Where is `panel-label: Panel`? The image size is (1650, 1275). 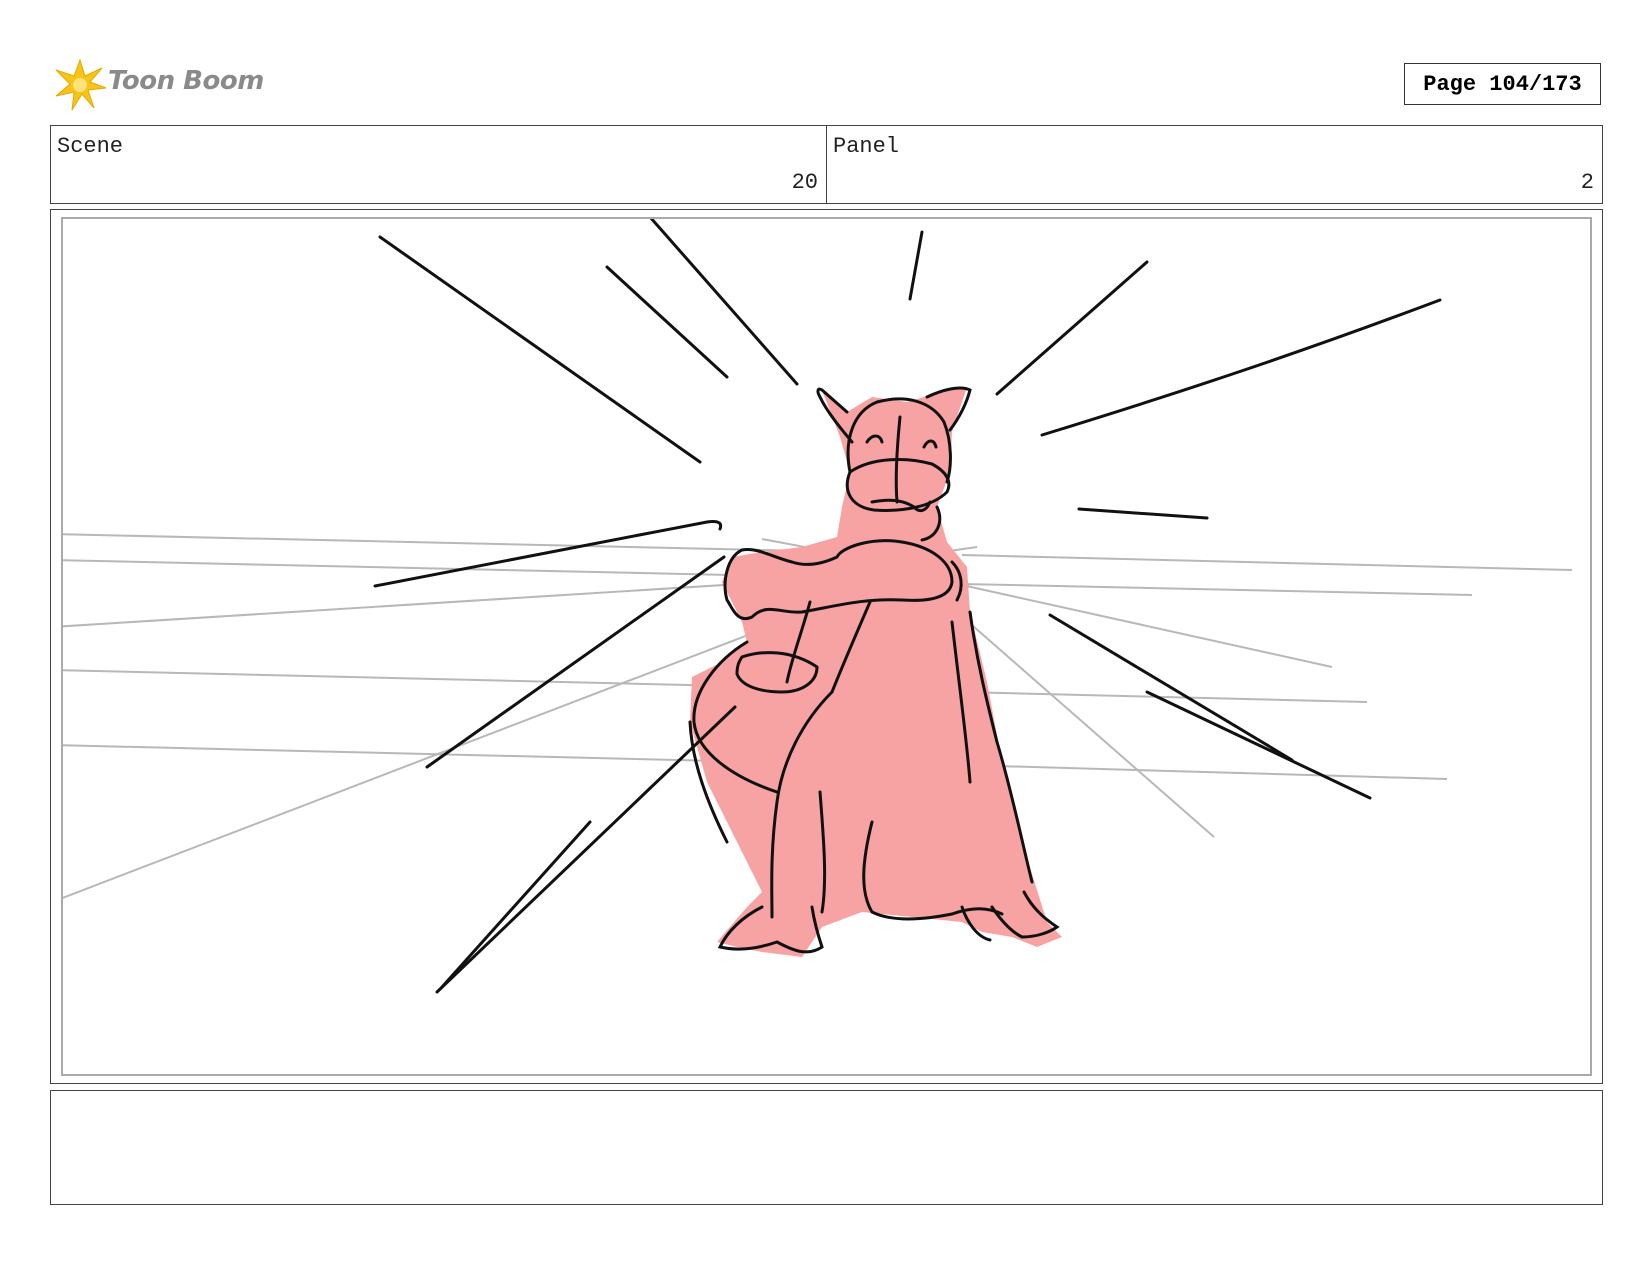
panel-label: Panel is located at coordinates (866, 146).